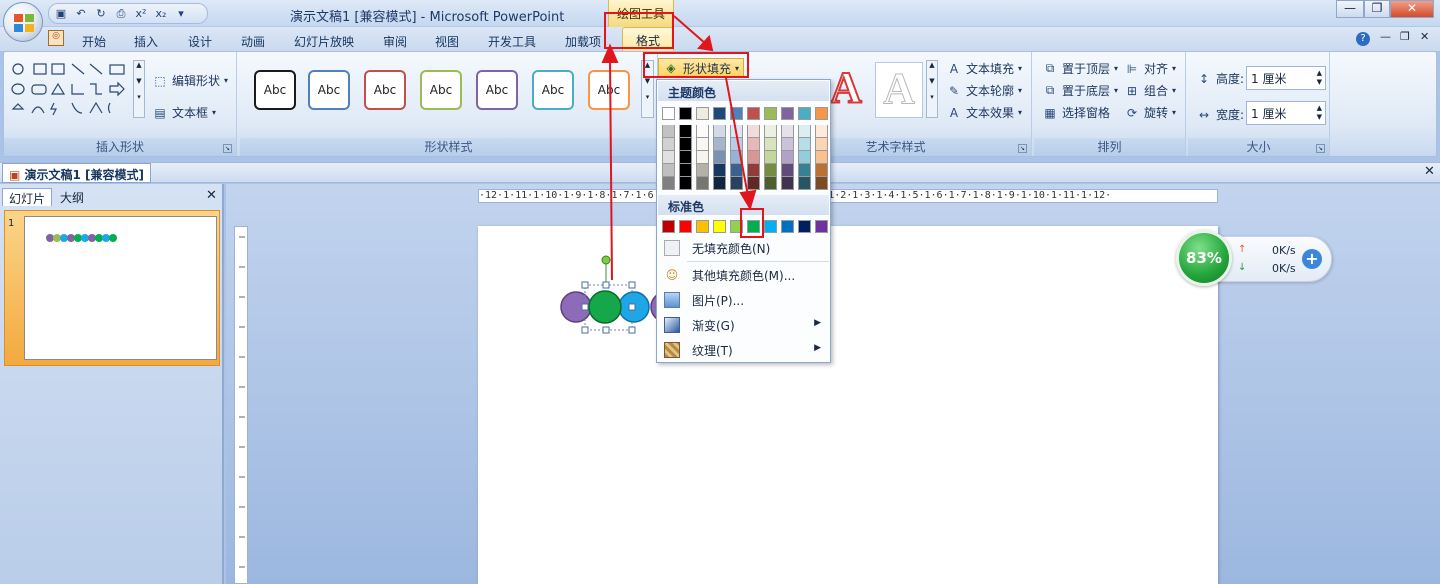 The height and width of the screenshot is (584, 1440). What do you see at coordinates (94, 40) in the screenshot?
I see `tab-home: 开始` at bounding box center [94, 40].